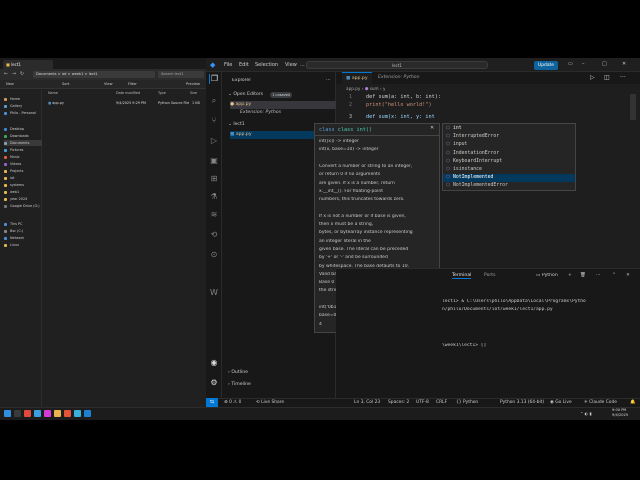 This screenshot has width=640, height=480. I want to click on tab-terminal: Terminal, so click(462, 276).